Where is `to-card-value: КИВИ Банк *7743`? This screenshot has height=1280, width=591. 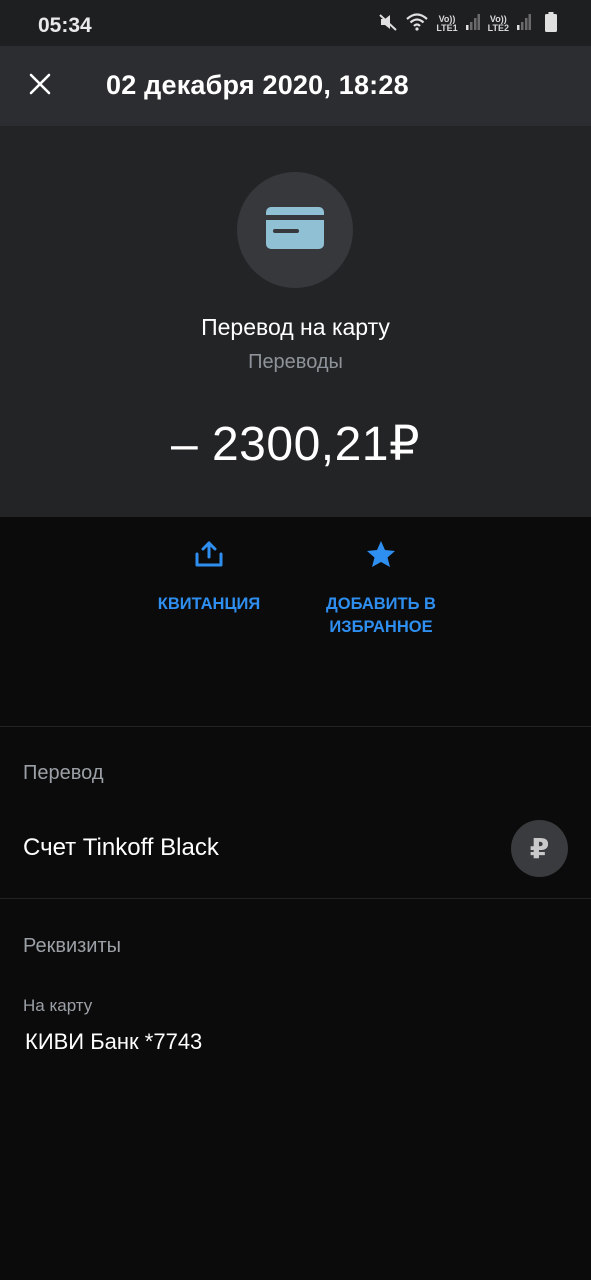 to-card-value: КИВИ Банк *7743 is located at coordinates (114, 1041).